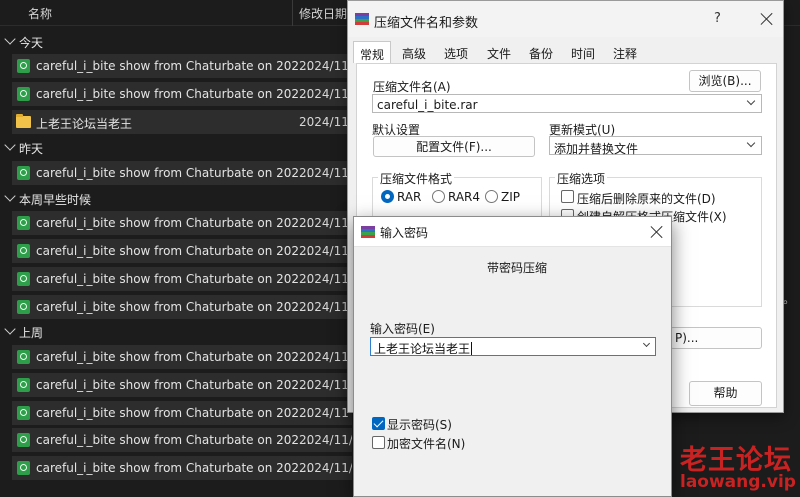 The height and width of the screenshot is (497, 800). What do you see at coordinates (372, 52) in the screenshot?
I see `tab-general: 常规` at bounding box center [372, 52].